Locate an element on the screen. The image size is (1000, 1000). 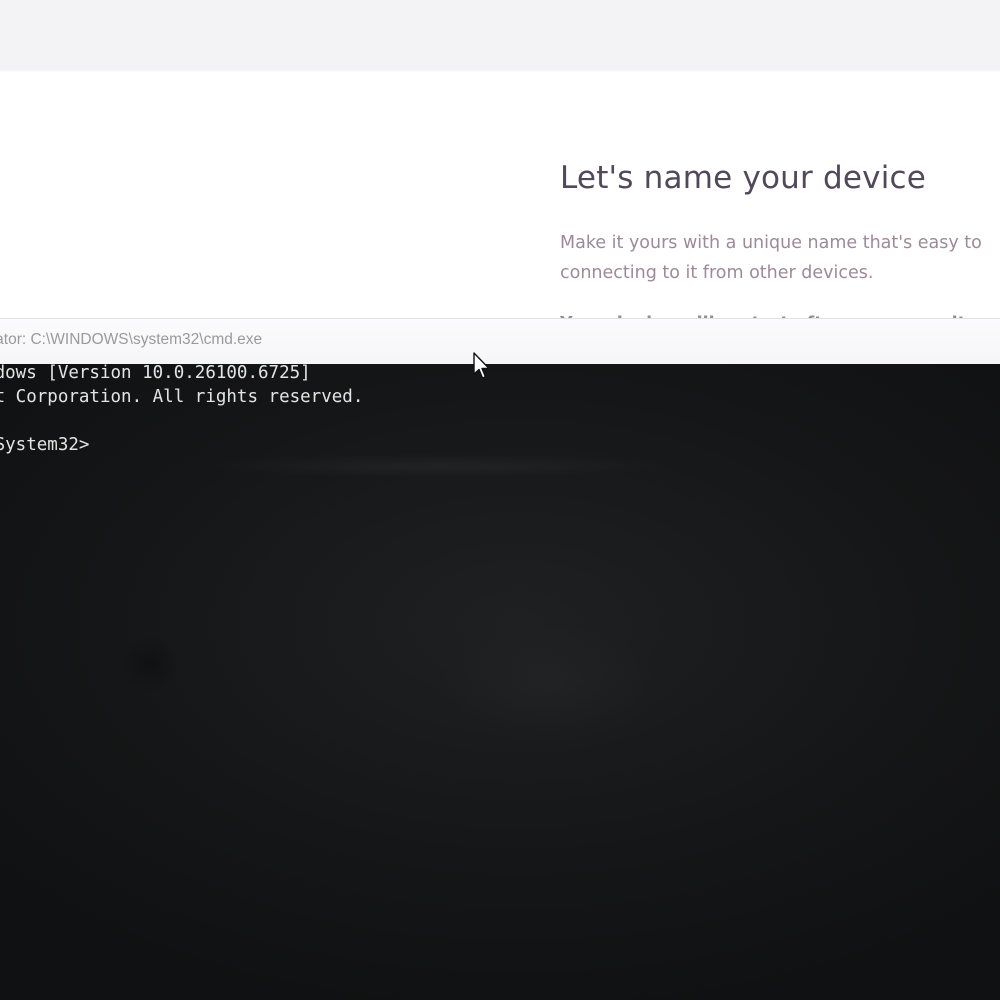
console-line: Windows [Version 10.0.26100.6725] is located at coordinates (155, 373).